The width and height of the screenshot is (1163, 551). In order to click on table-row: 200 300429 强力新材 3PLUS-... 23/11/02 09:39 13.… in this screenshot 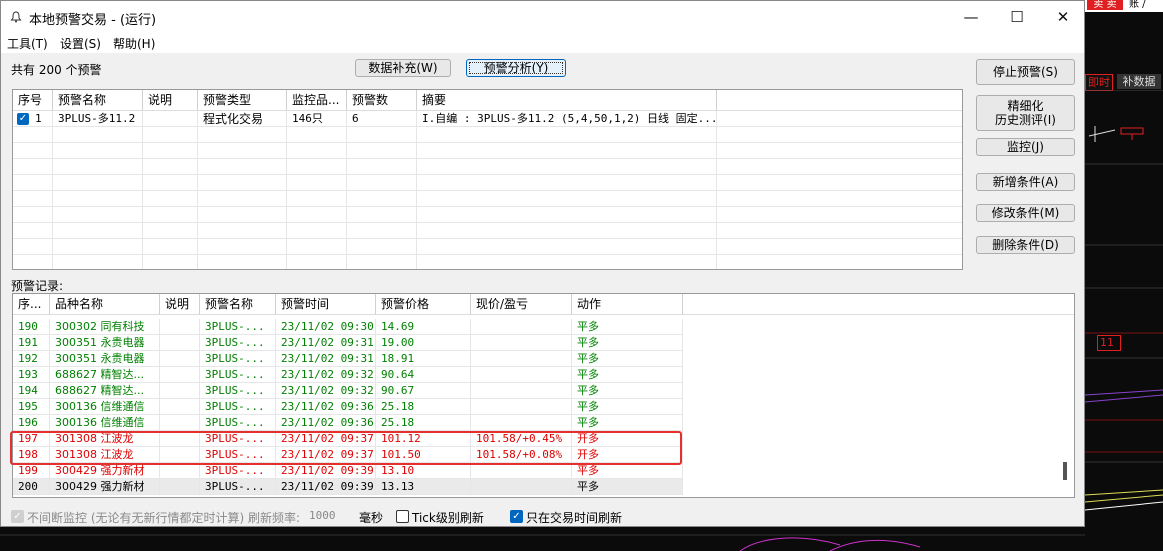, I will do `click(348, 487)`.